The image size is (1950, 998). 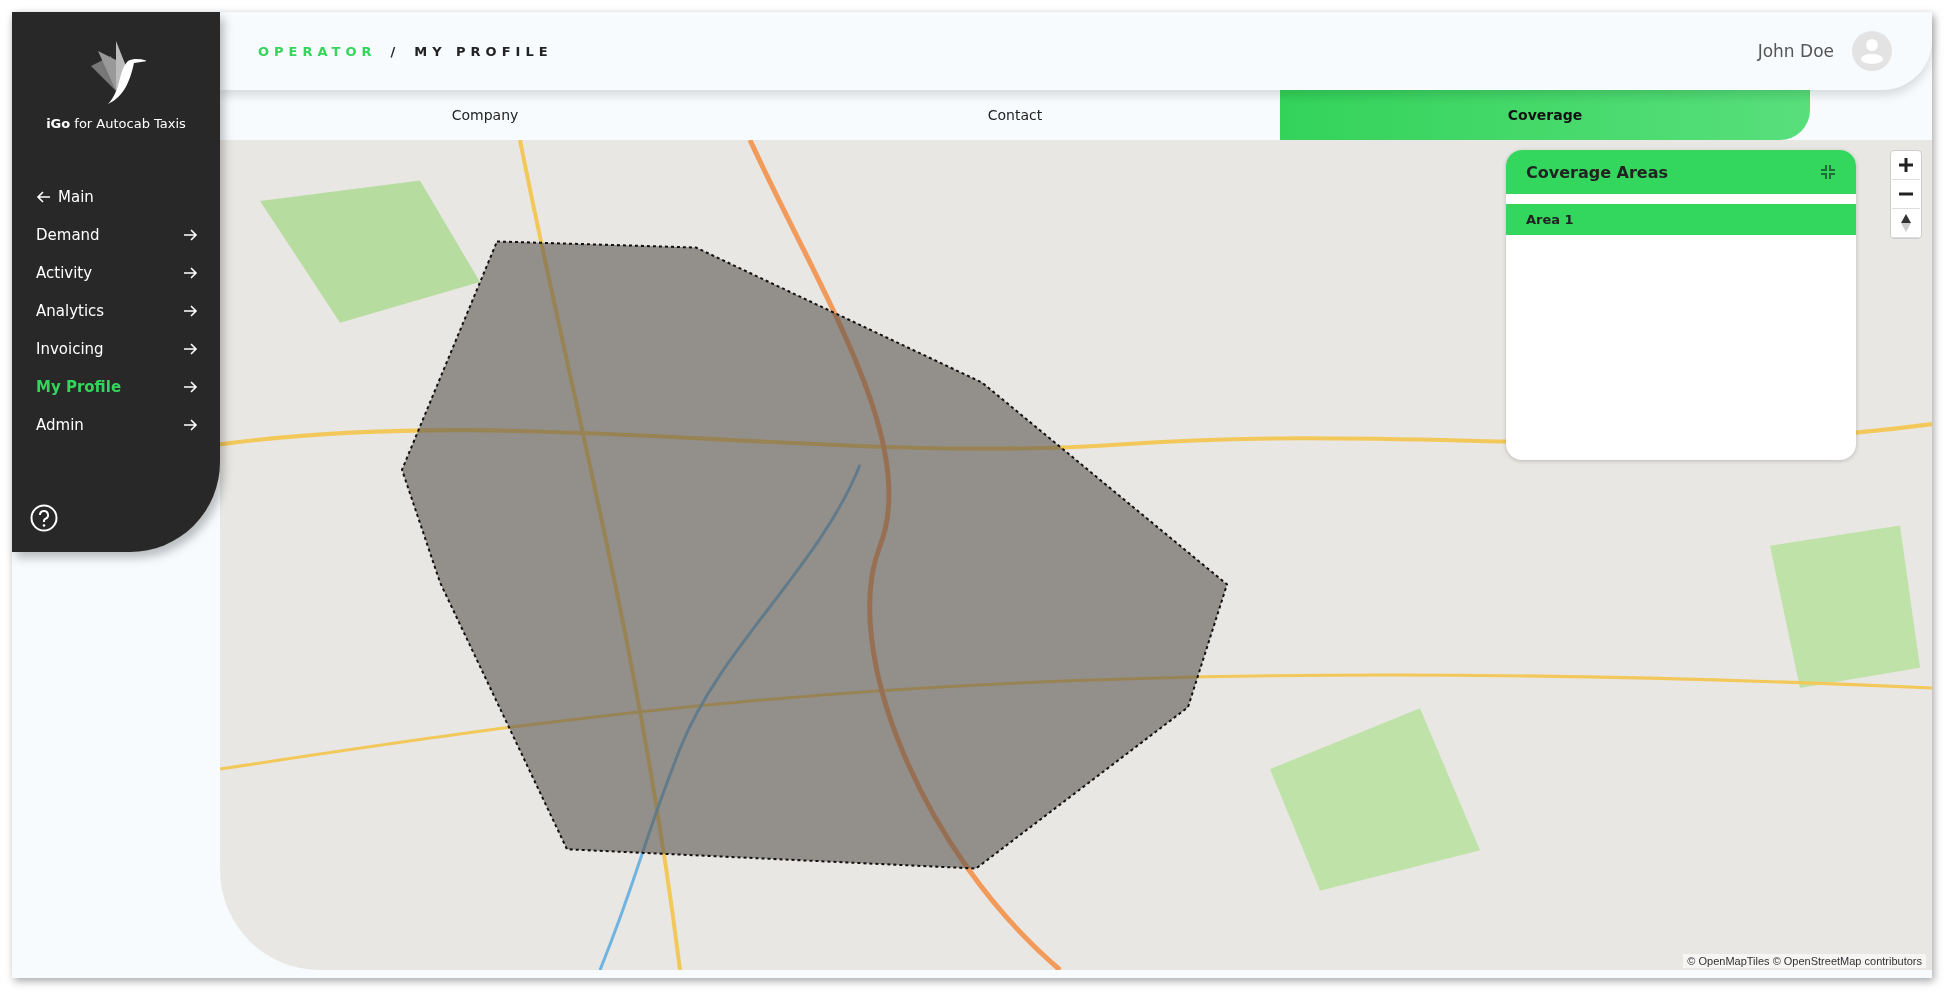 What do you see at coordinates (116, 123) in the screenshot?
I see `brand-name: iGo for Autocab Taxis` at bounding box center [116, 123].